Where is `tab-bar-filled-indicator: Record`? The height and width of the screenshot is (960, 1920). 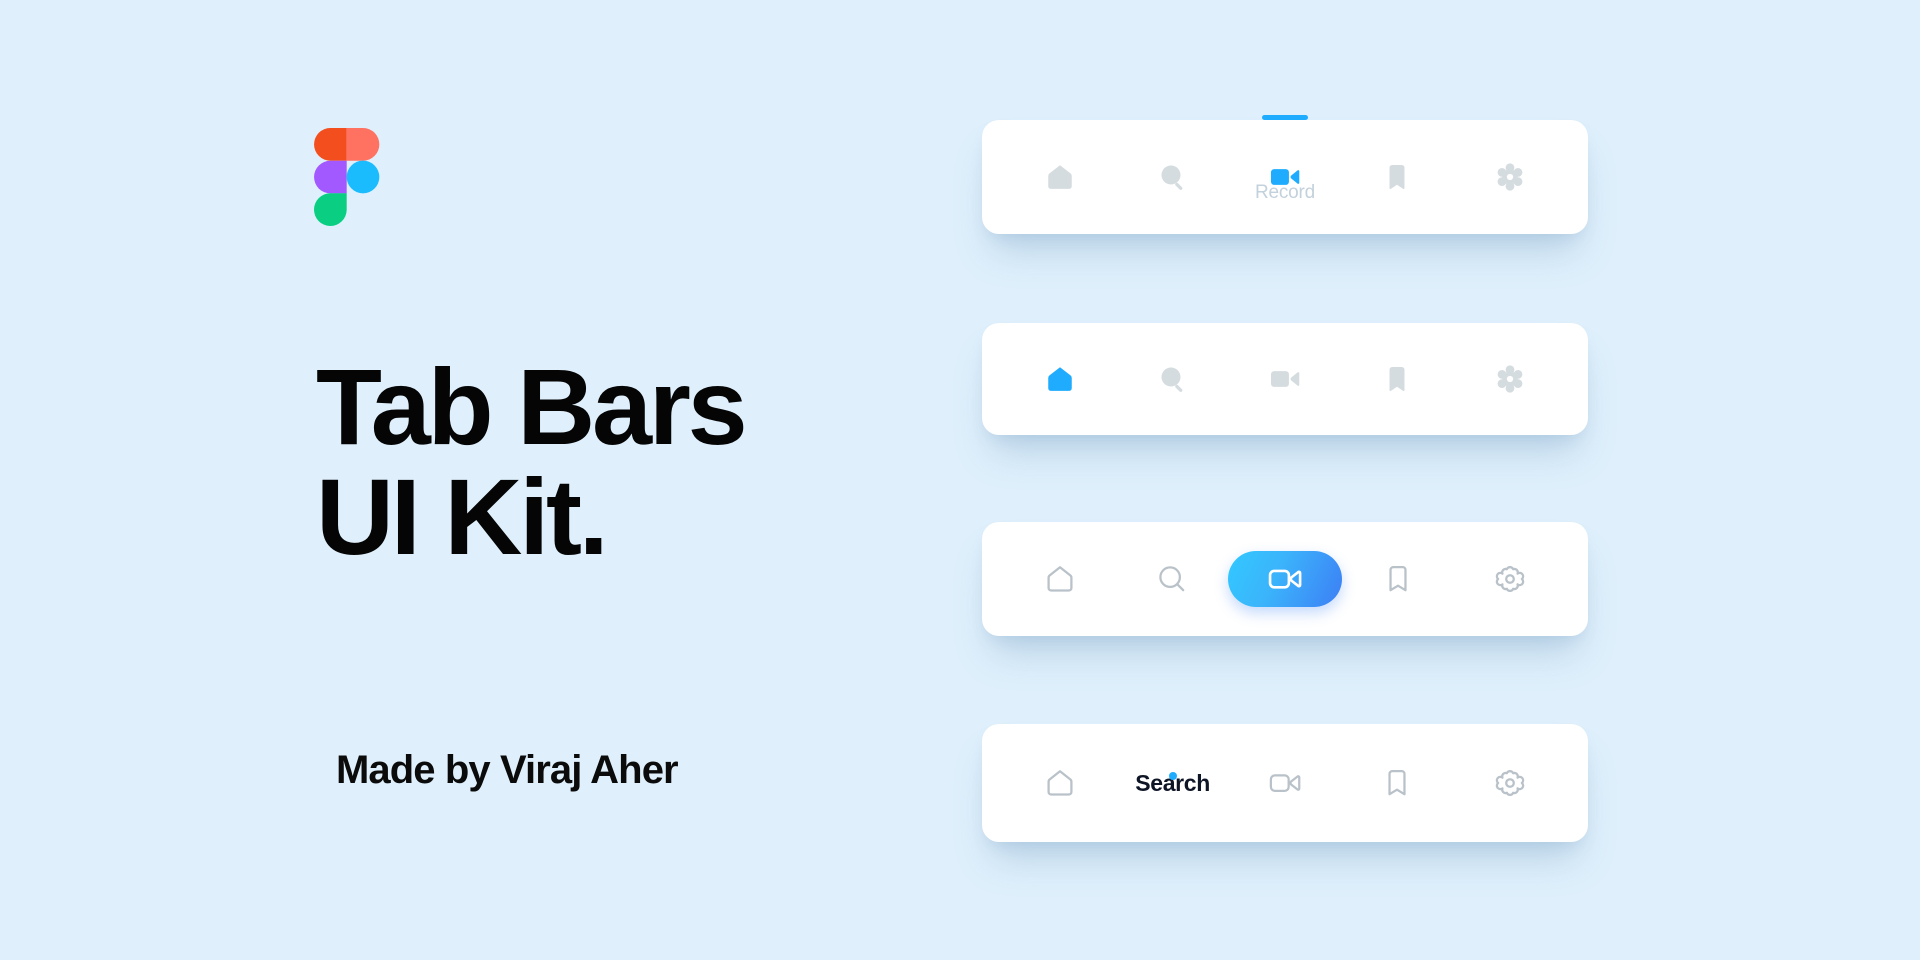
tab-bar-filled-indicator: Record is located at coordinates (1285, 174).